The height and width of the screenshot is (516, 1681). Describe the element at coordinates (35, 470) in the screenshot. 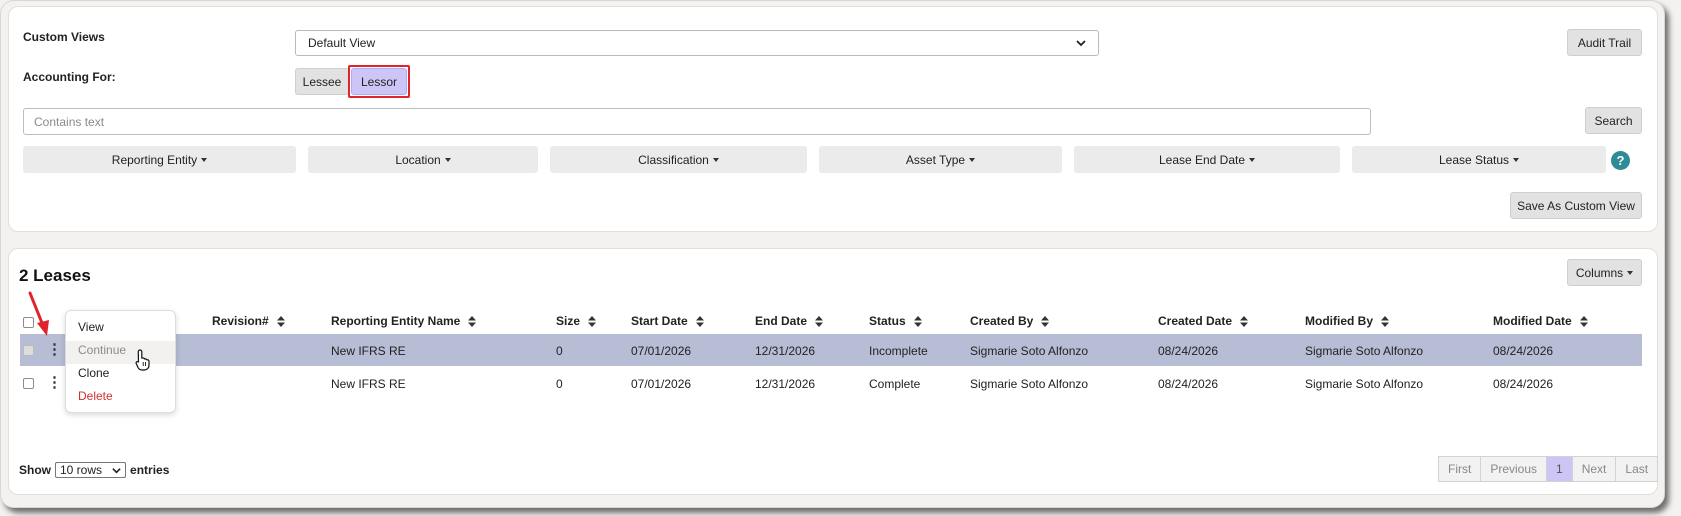

I see `show-label: Show` at that location.